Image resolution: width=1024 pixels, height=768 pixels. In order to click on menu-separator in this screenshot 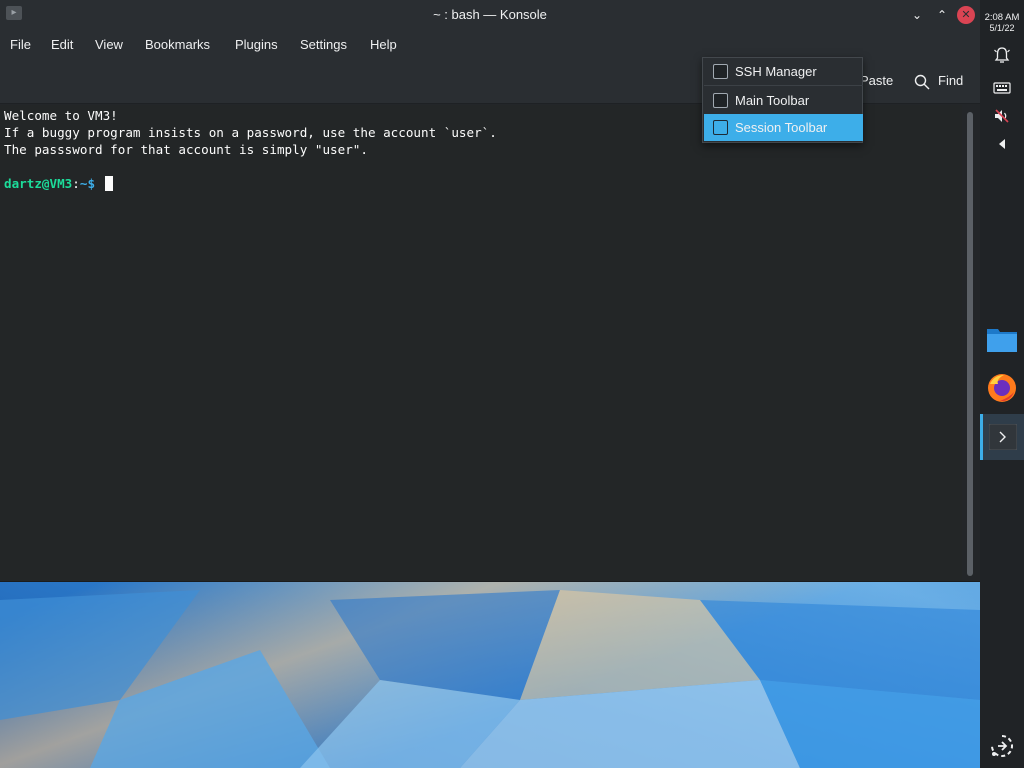, I will do `click(783, 85)`.